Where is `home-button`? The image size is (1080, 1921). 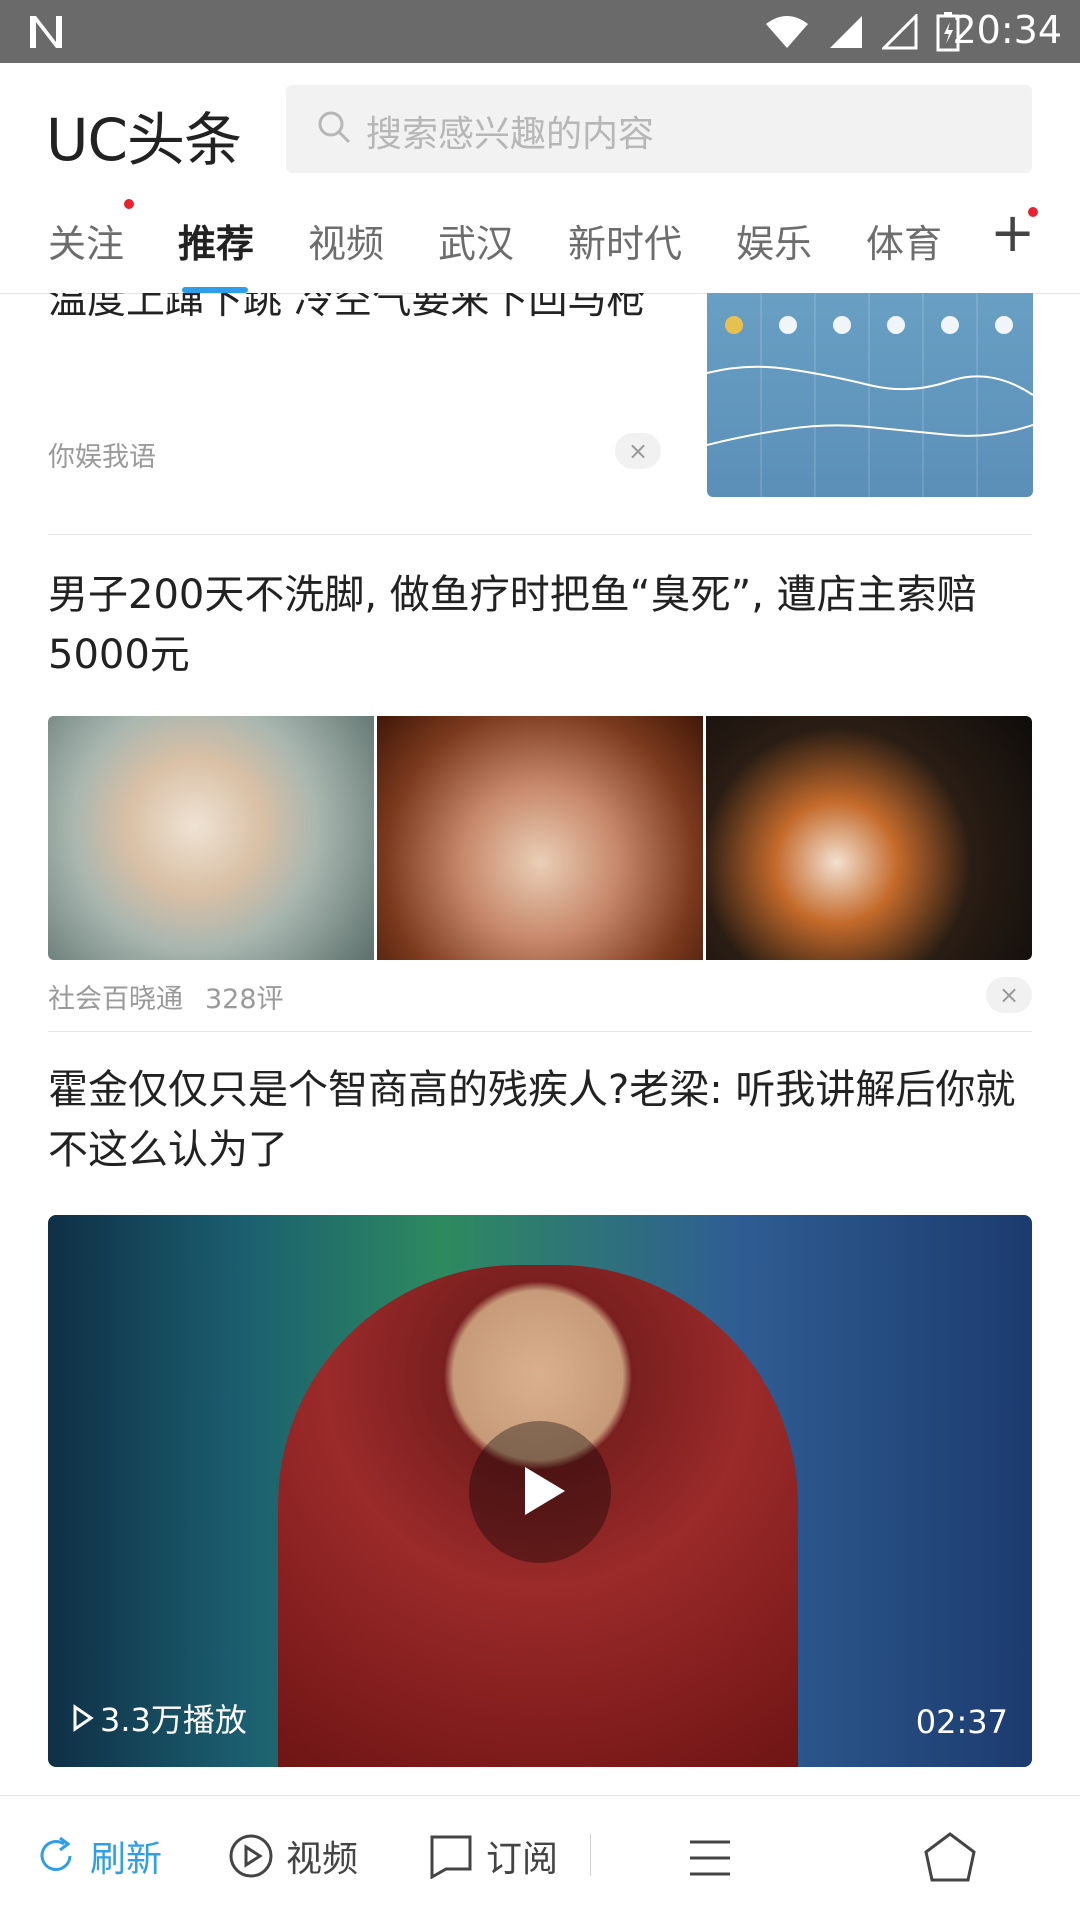
home-button is located at coordinates (950, 1857).